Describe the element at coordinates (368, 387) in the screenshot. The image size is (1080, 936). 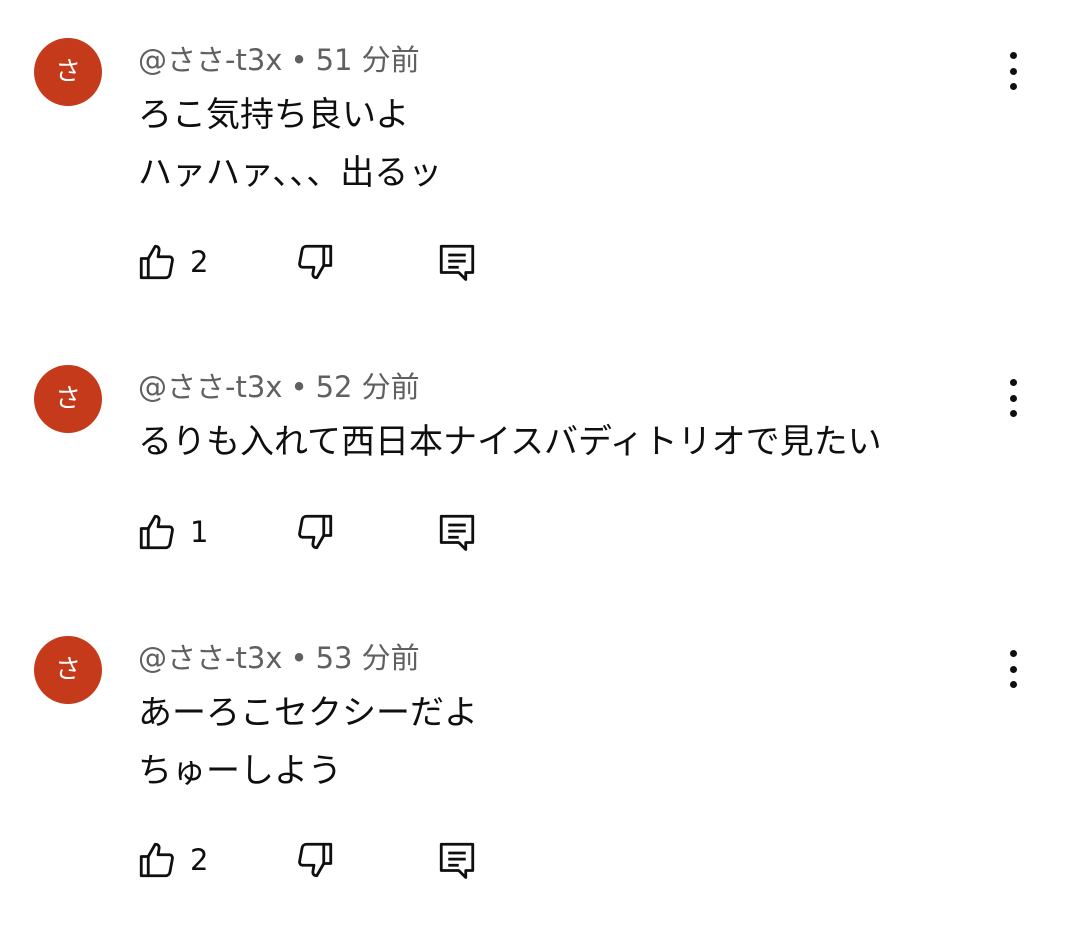
I see `comment-time: 52 分前` at that location.